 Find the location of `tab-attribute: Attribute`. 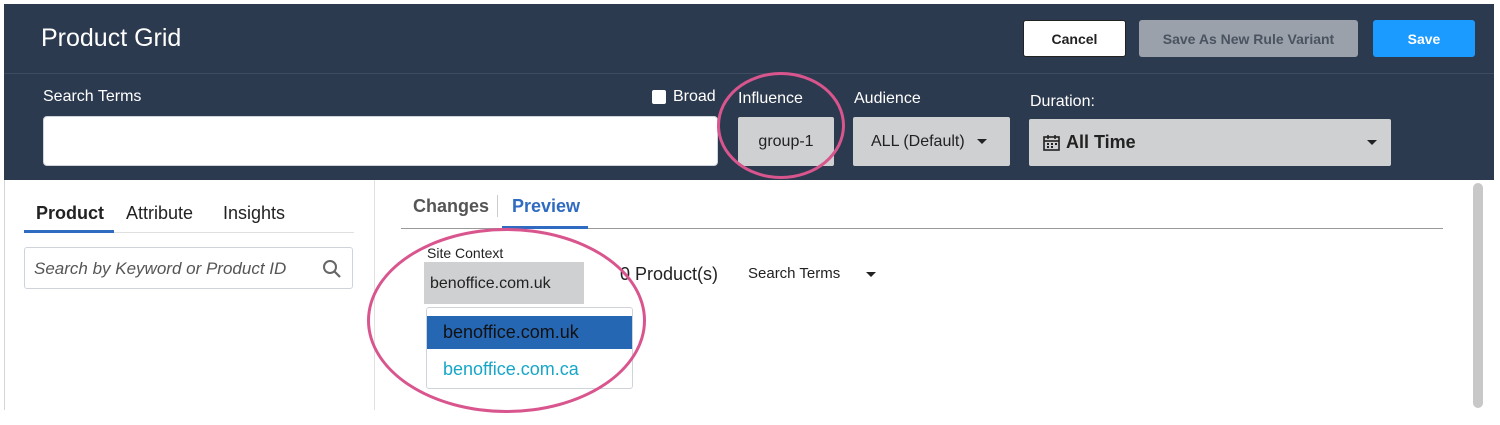

tab-attribute: Attribute is located at coordinates (159, 213).